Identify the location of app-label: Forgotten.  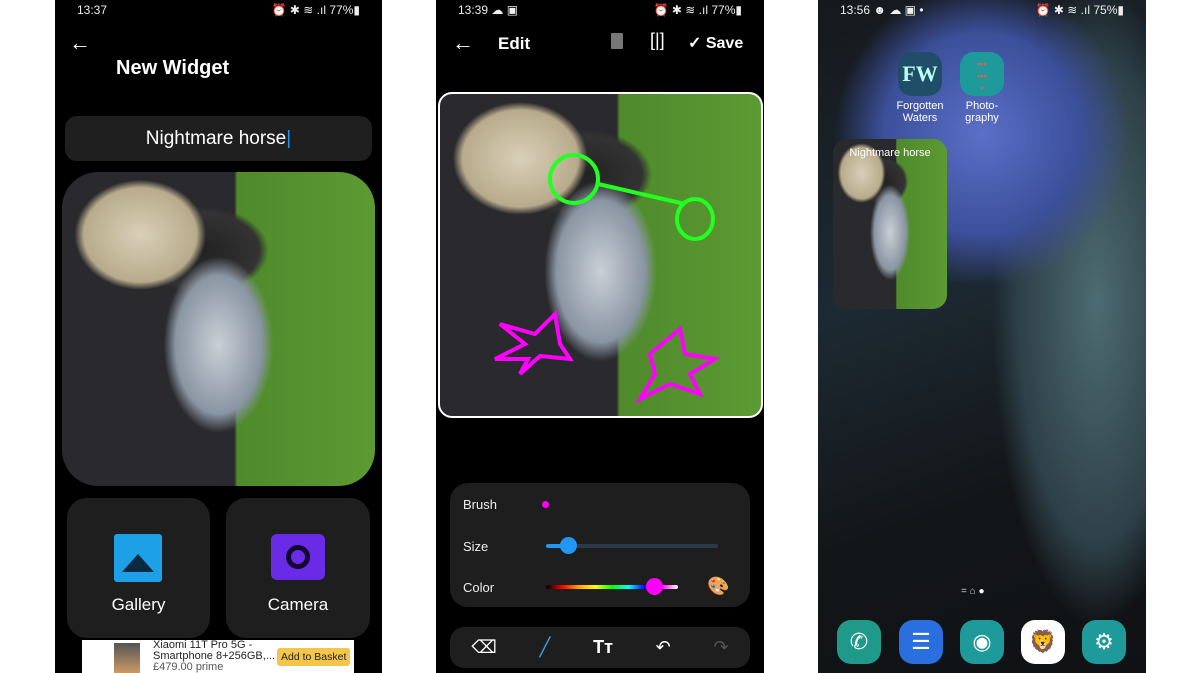
(920, 106).